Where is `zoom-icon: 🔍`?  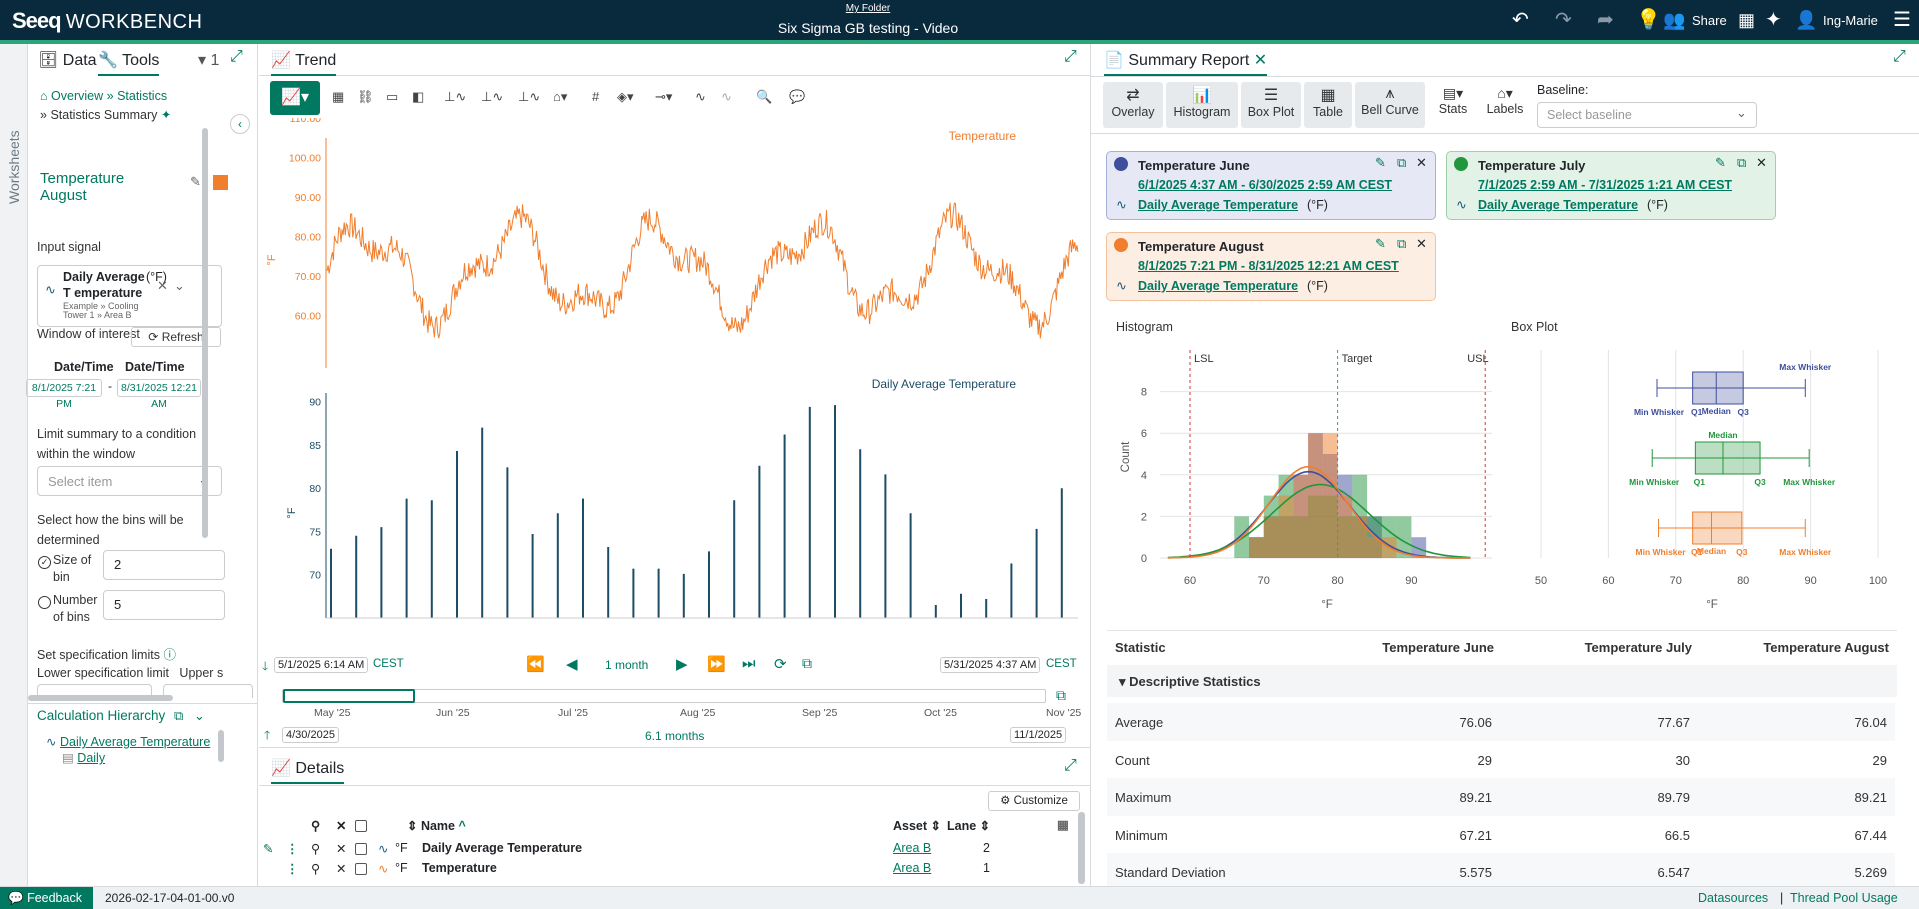
zoom-icon: 🔍 is located at coordinates (764, 97).